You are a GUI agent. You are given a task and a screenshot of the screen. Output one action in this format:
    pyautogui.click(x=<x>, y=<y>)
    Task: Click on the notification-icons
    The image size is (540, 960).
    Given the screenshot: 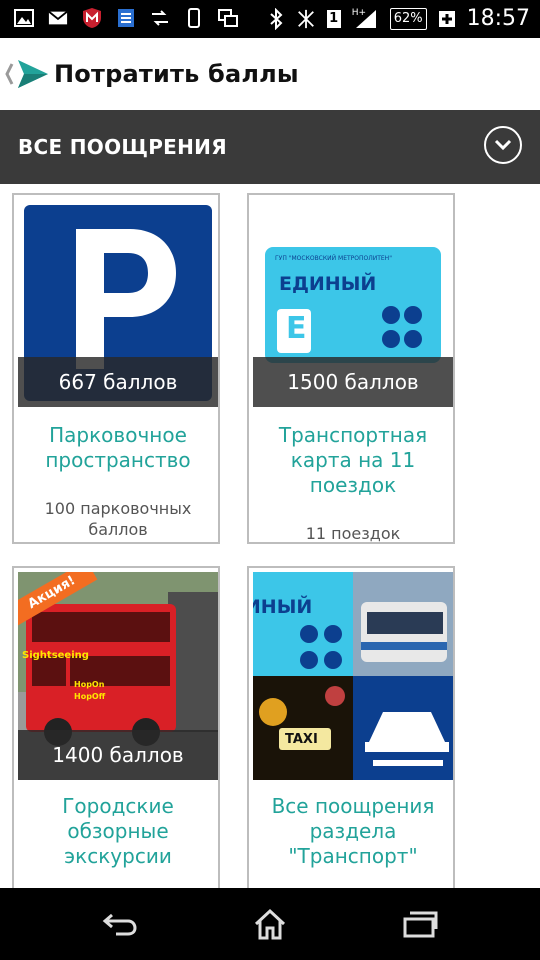 What is the action you would take?
    pyautogui.click(x=126, y=18)
    